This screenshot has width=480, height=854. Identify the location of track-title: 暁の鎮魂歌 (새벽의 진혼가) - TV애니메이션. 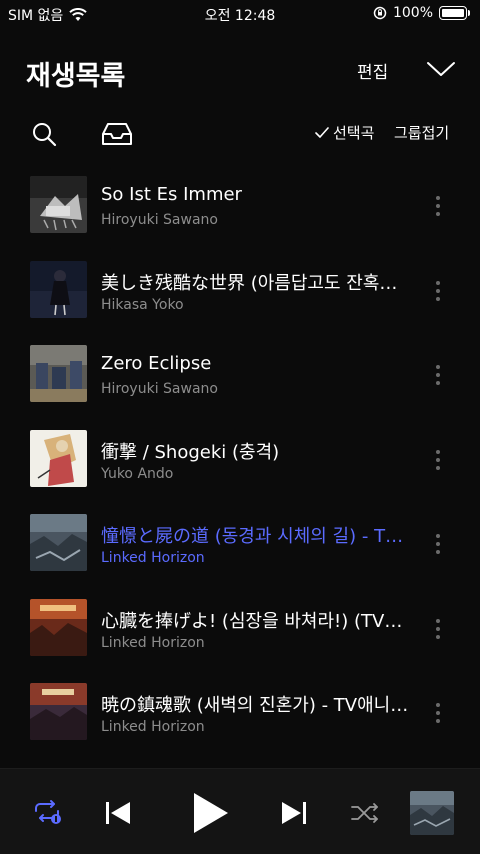
(257, 705).